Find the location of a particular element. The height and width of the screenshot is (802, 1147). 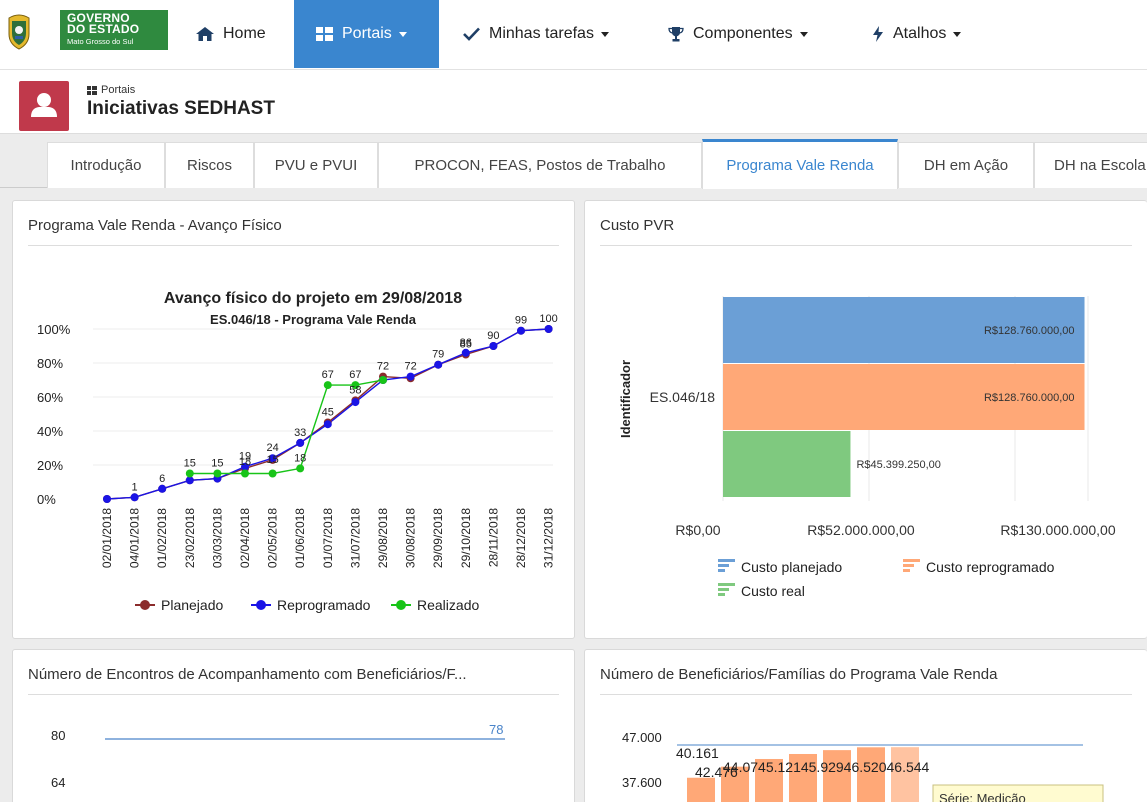

nav-atalhos: Atalhos is located at coordinates (932, 34).